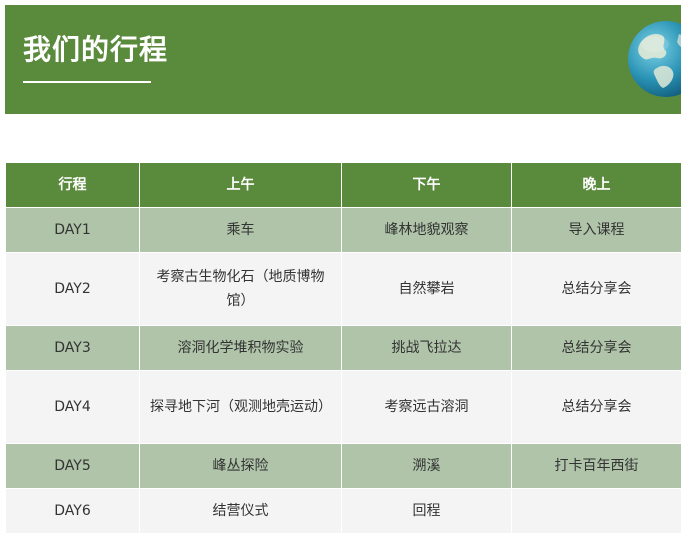 The image size is (686, 559). I want to click on afternoon-cell: 溯溪, so click(426, 466).